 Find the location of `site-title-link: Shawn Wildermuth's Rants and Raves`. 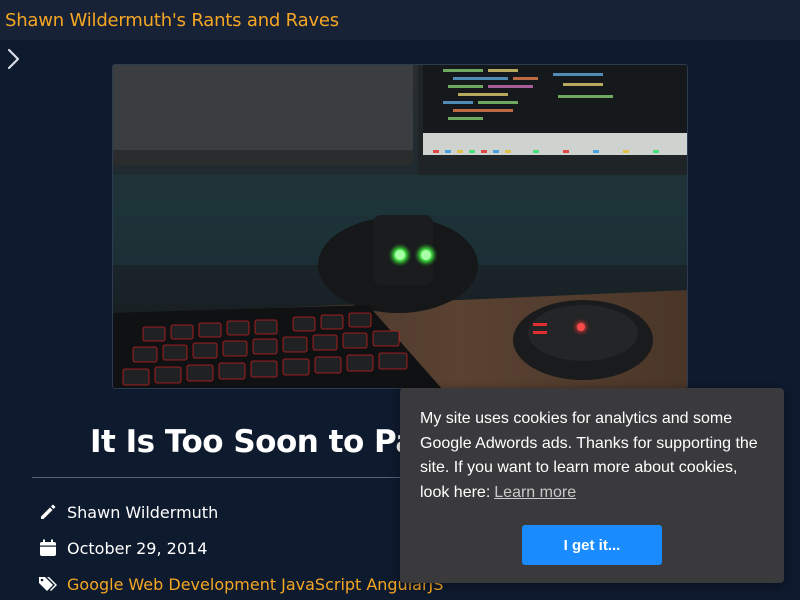

site-title-link: Shawn Wildermuth's Rants and Raves is located at coordinates (172, 20).